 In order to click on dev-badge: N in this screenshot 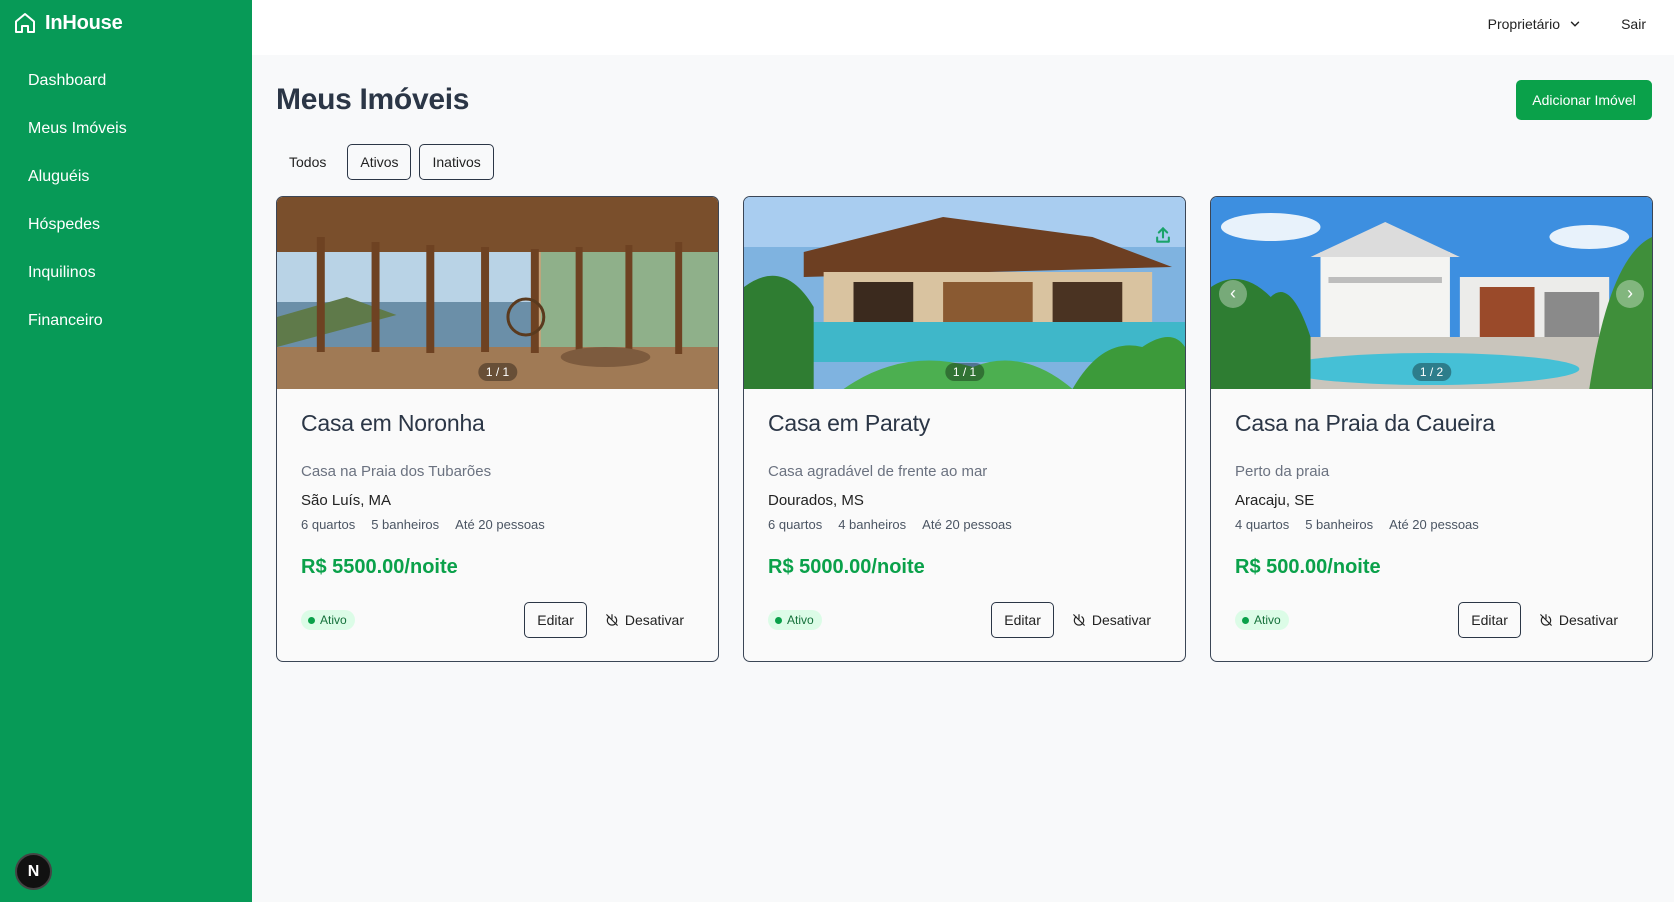, I will do `click(33, 871)`.